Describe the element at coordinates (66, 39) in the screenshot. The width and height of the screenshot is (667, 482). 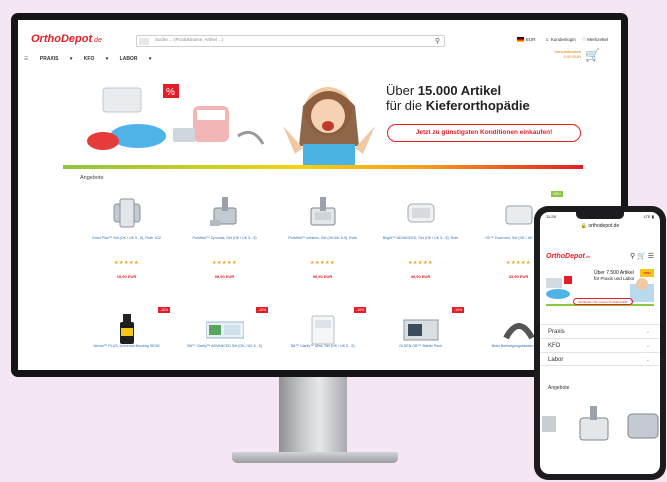
I see `site-logo: OrthoDepot.de` at that location.